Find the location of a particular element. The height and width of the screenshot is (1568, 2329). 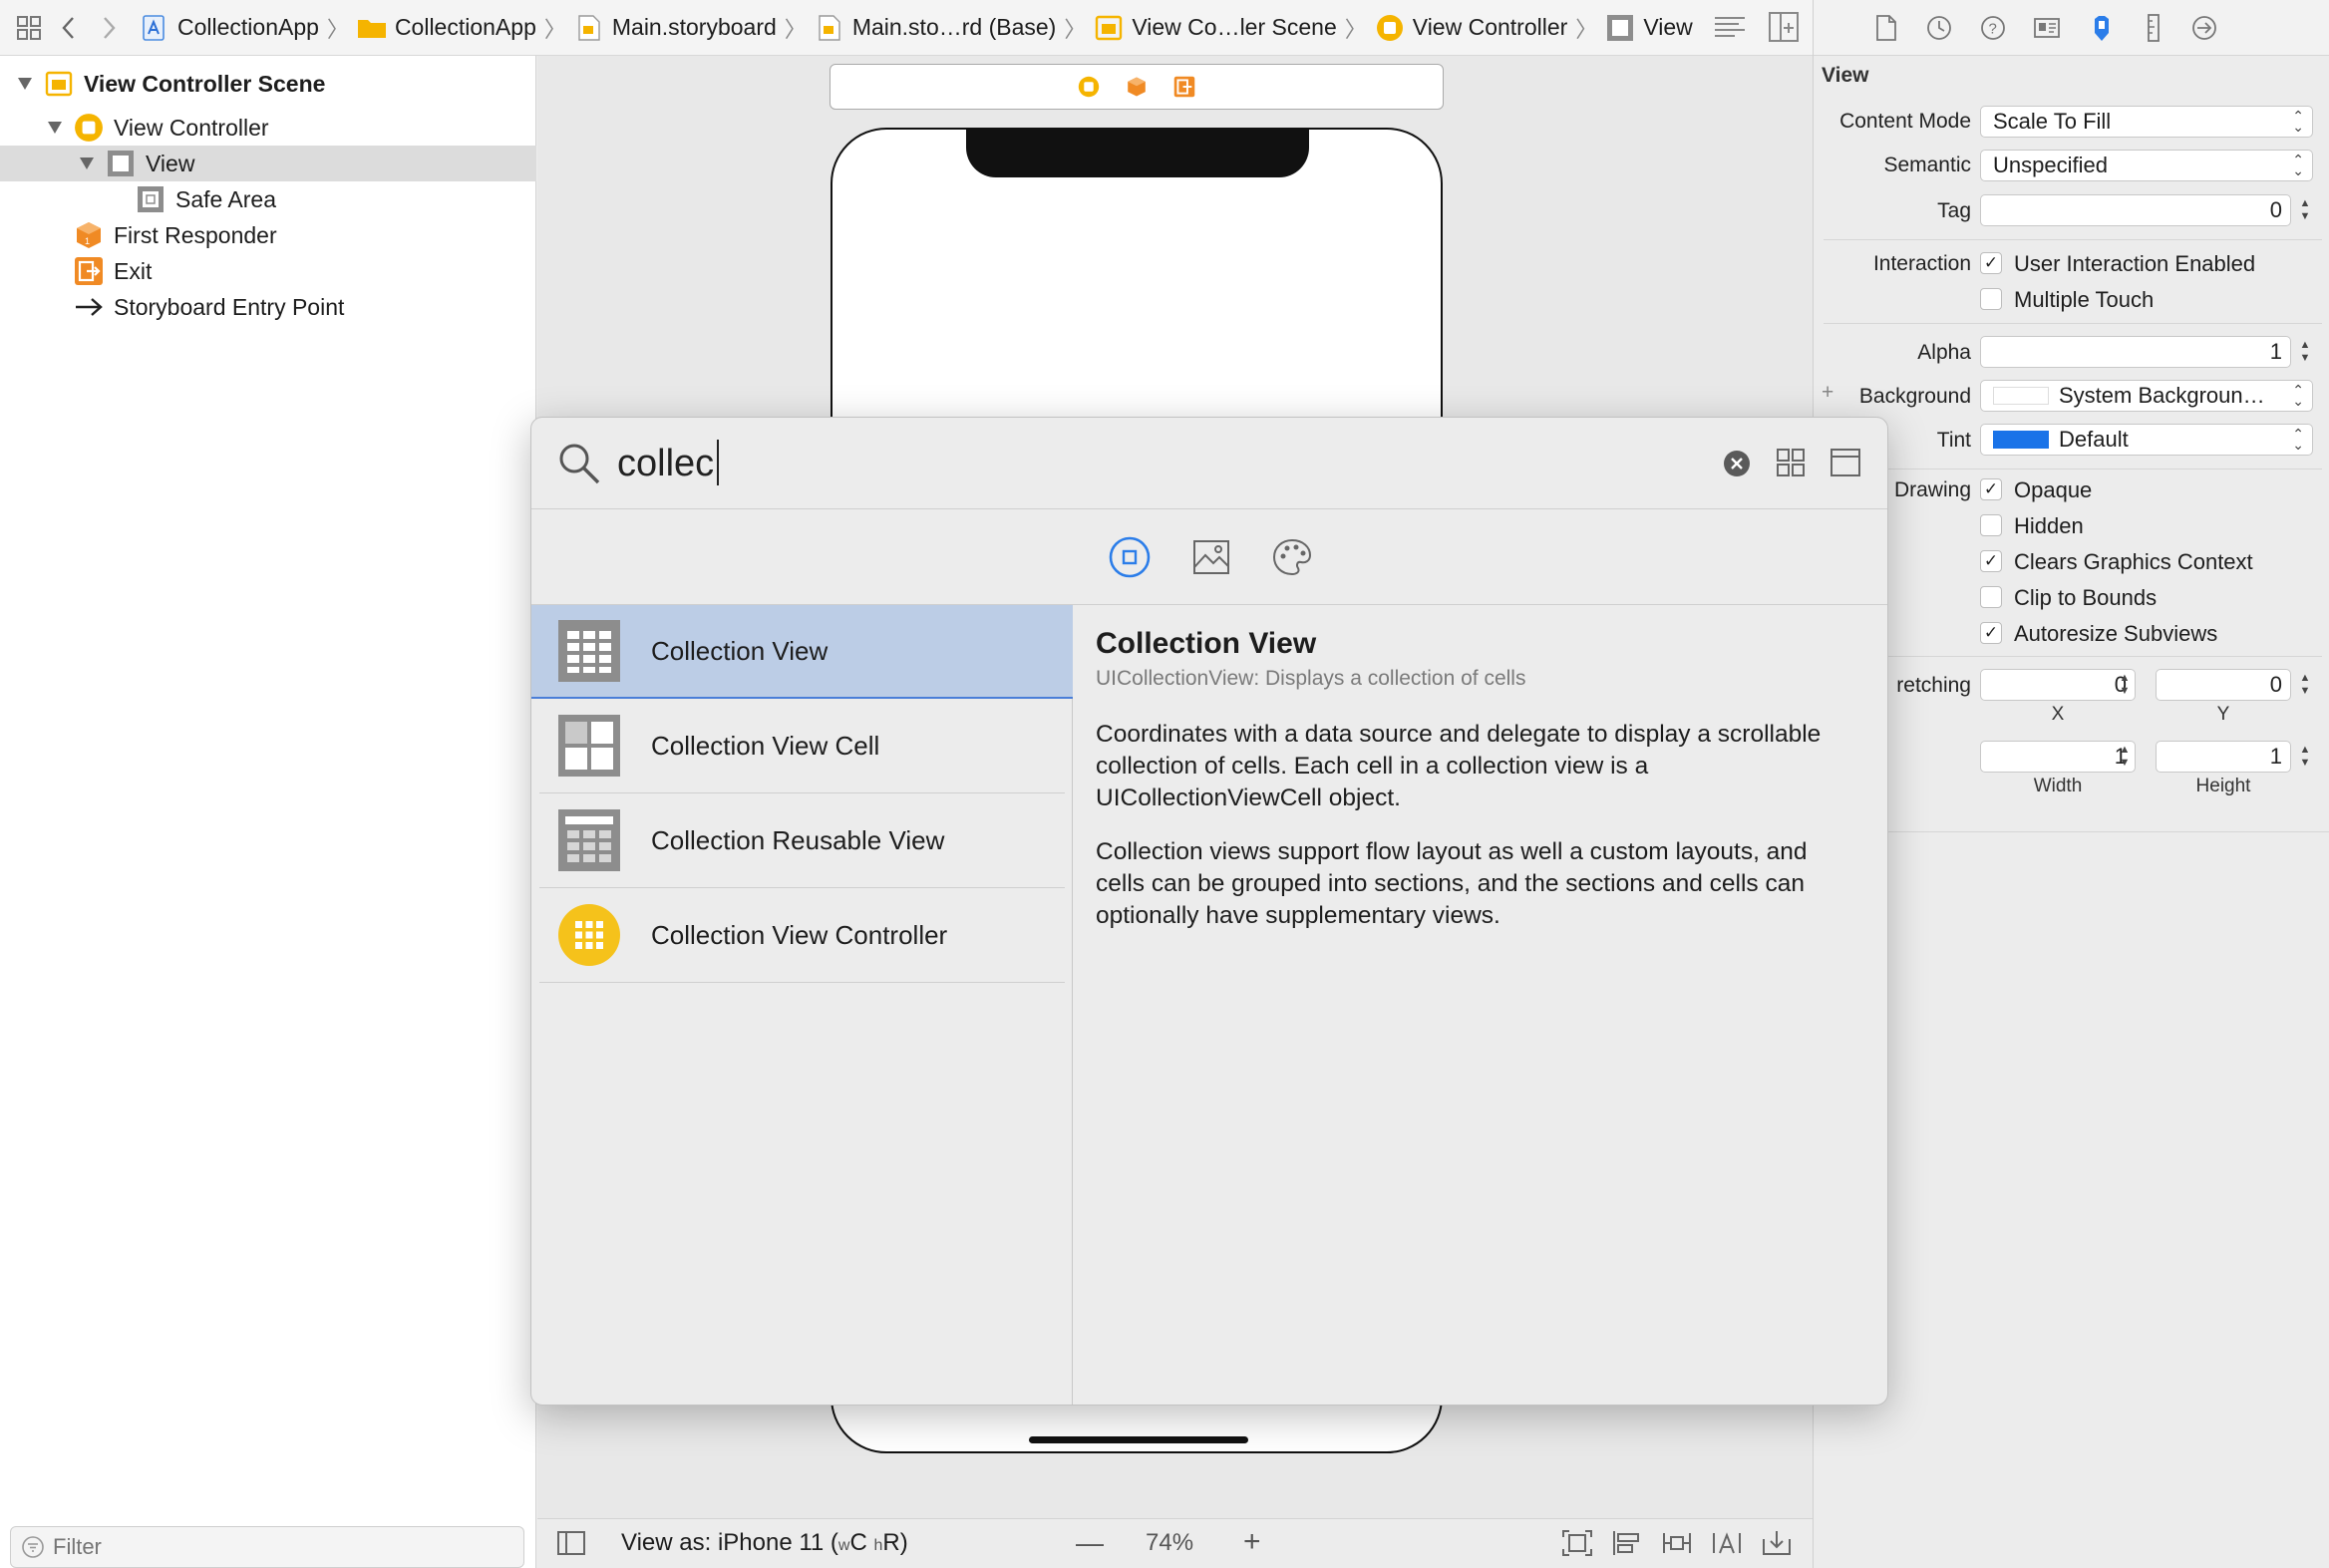

stretch-height-field: 1 is located at coordinates (2223, 757).